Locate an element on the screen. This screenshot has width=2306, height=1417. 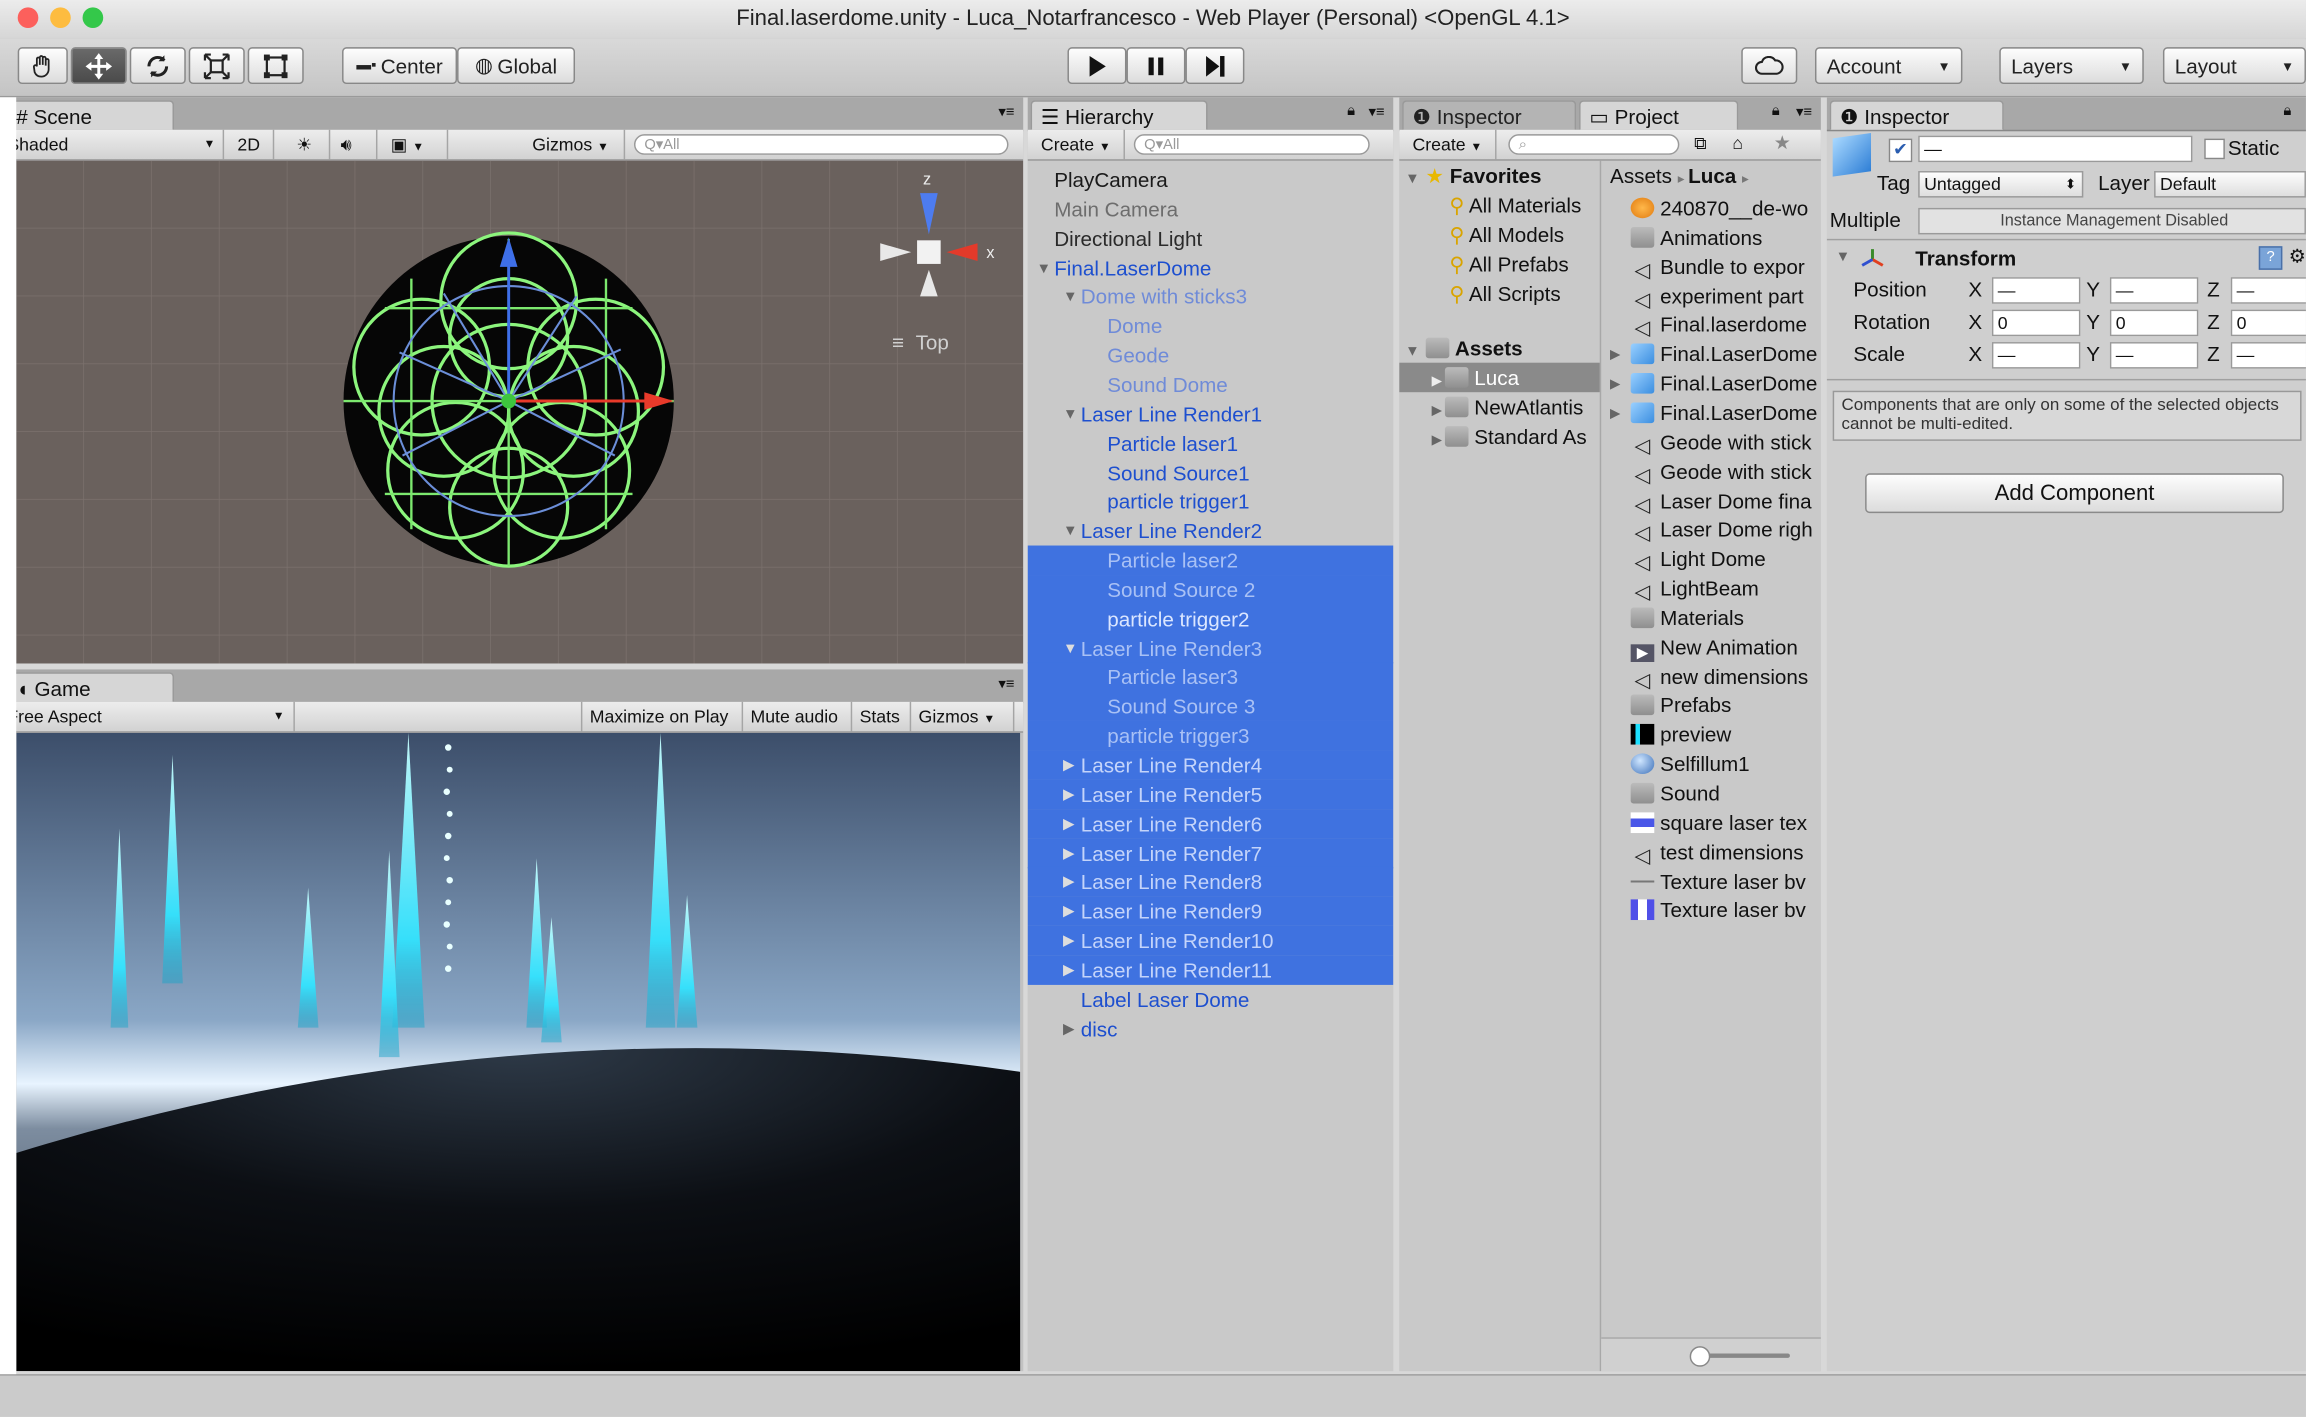
asset-file-item: square laser tex is located at coordinates (1711, 822).